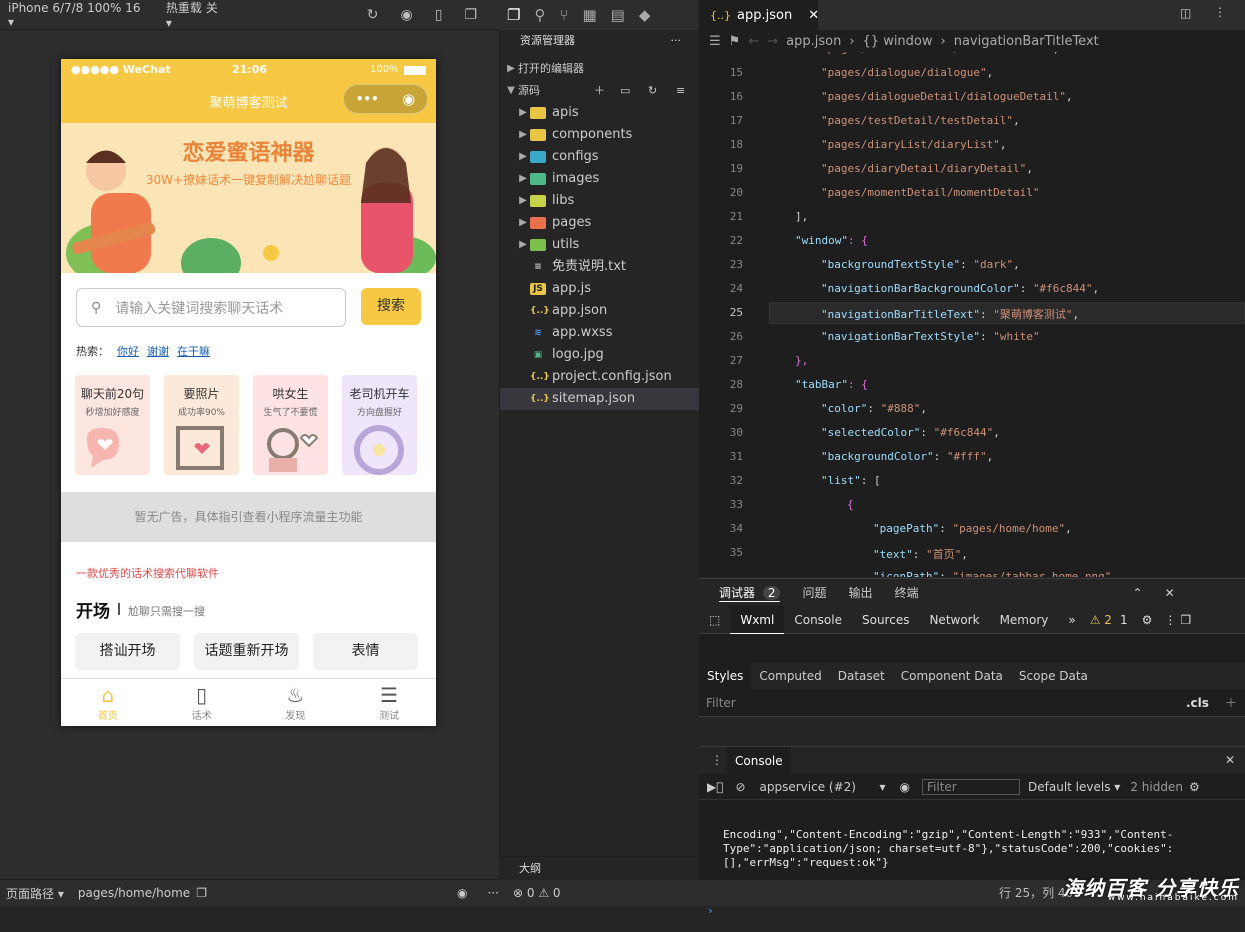 This screenshot has height=932, width=1245. Describe the element at coordinates (211, 307) in the screenshot. I see `search-input: ⚲ 请输入关键词搜索聊天话术` at that location.